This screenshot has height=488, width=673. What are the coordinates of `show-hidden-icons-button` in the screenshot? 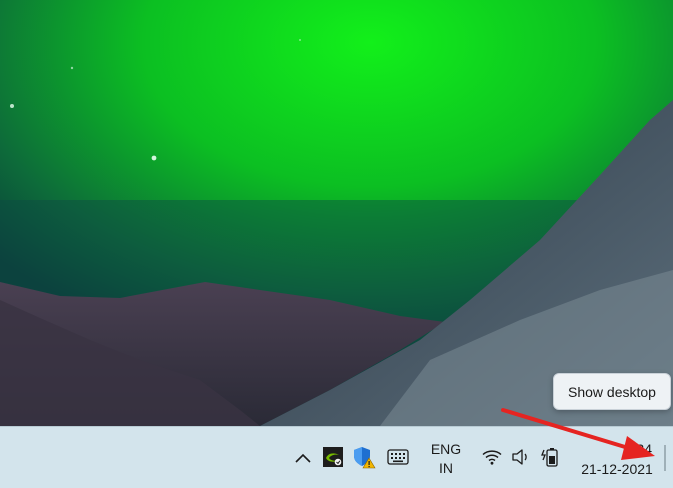 It's located at (303, 458).